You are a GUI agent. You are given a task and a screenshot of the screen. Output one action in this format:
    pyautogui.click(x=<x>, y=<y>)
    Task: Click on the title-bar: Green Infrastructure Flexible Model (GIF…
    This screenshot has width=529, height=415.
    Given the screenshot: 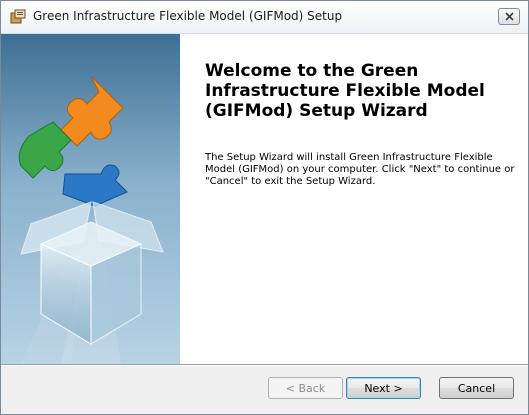 What is the action you would take?
    pyautogui.click(x=264, y=17)
    